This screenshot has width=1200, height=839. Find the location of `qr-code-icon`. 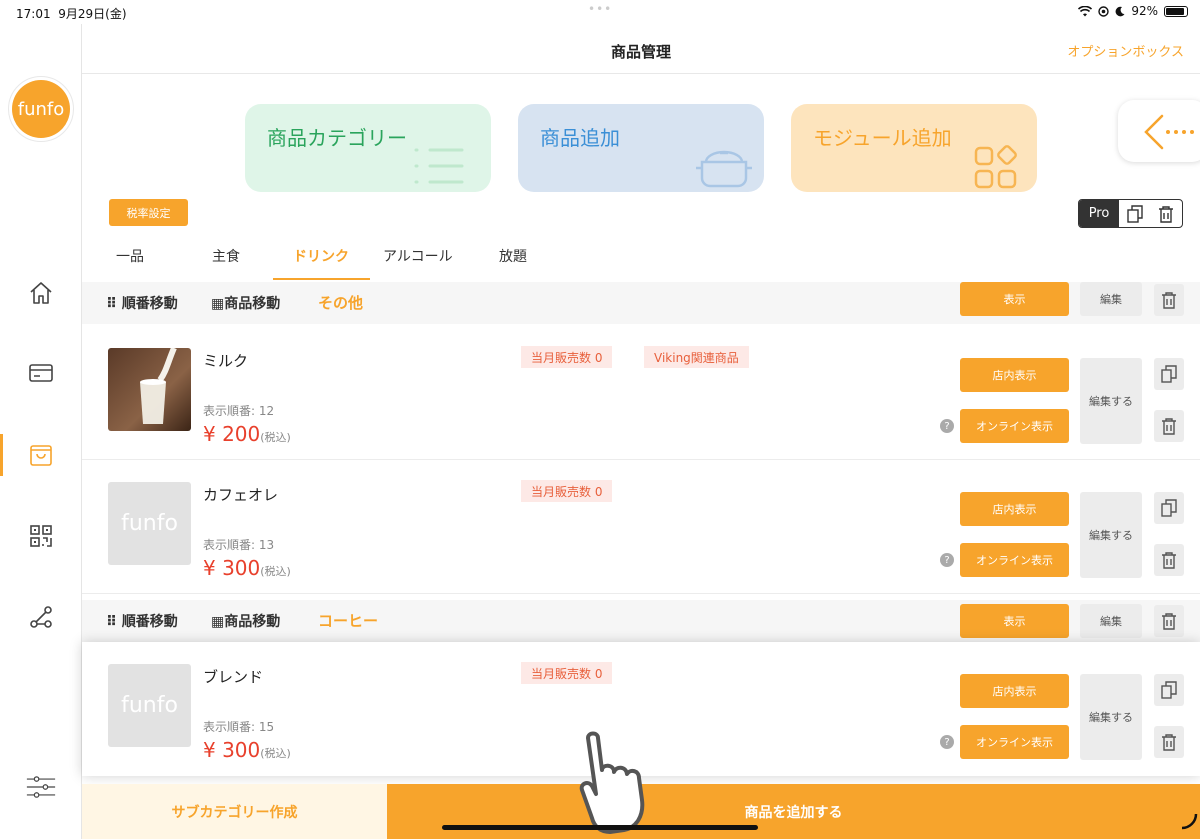

qr-code-icon is located at coordinates (41, 536).